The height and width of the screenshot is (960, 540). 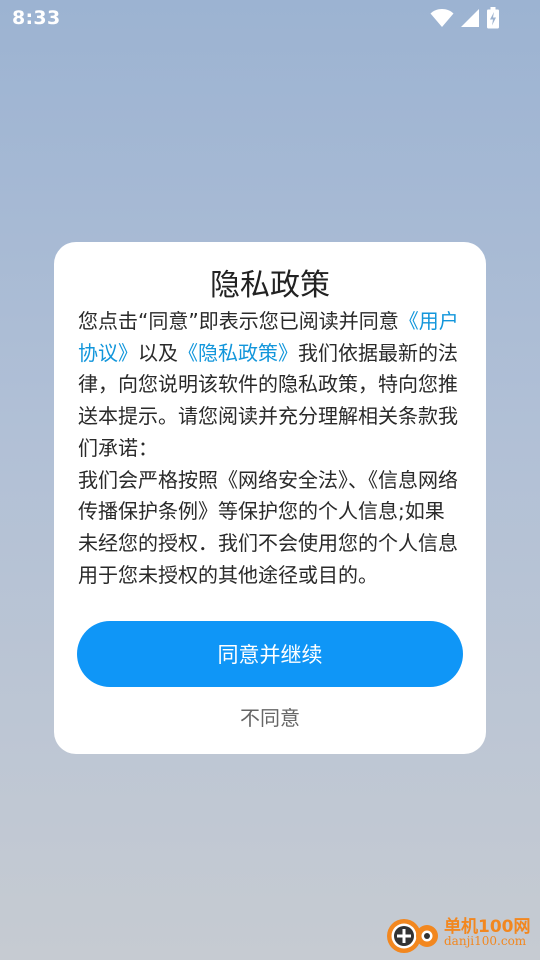 What do you see at coordinates (442, 20) in the screenshot?
I see `wifi-icon` at bounding box center [442, 20].